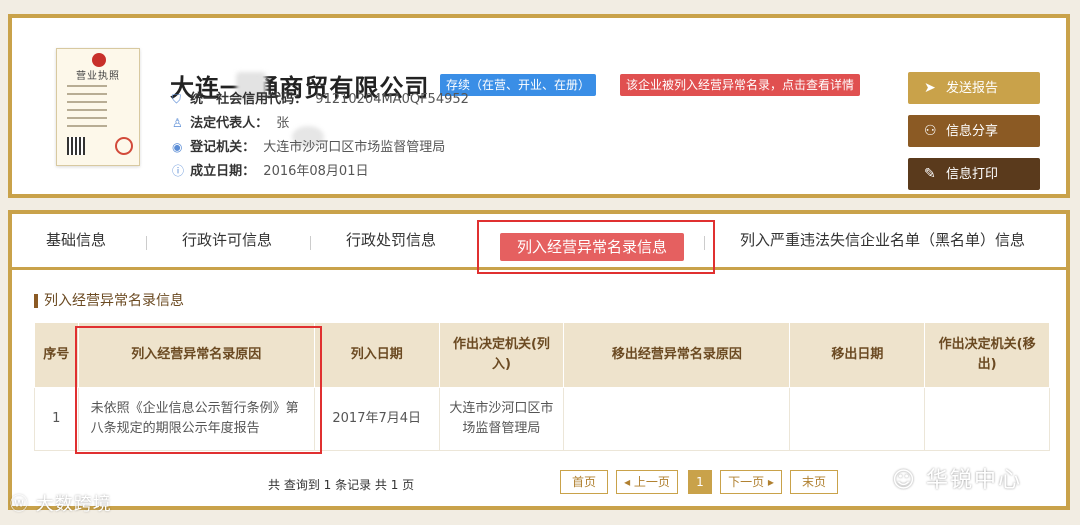 Image resolution: width=1080 pixels, height=525 pixels. Describe the element at coordinates (857, 419) in the screenshot. I see `cell-date-out` at that location.